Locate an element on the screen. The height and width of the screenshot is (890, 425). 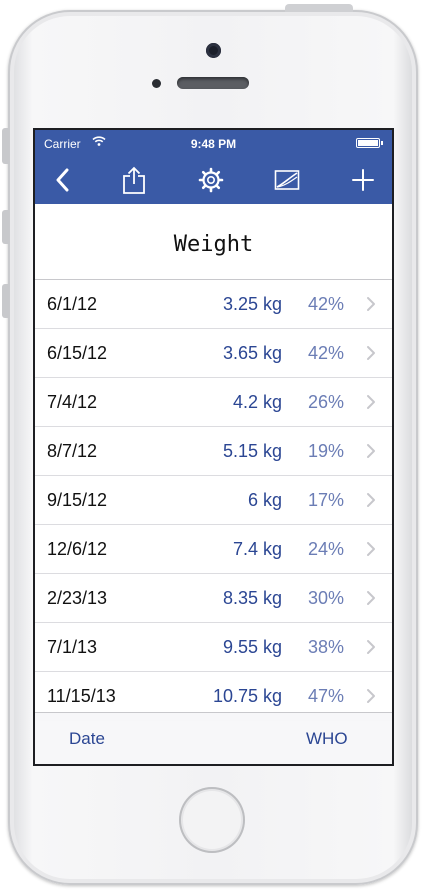
row-percentile: 30% is located at coordinates (325, 598).